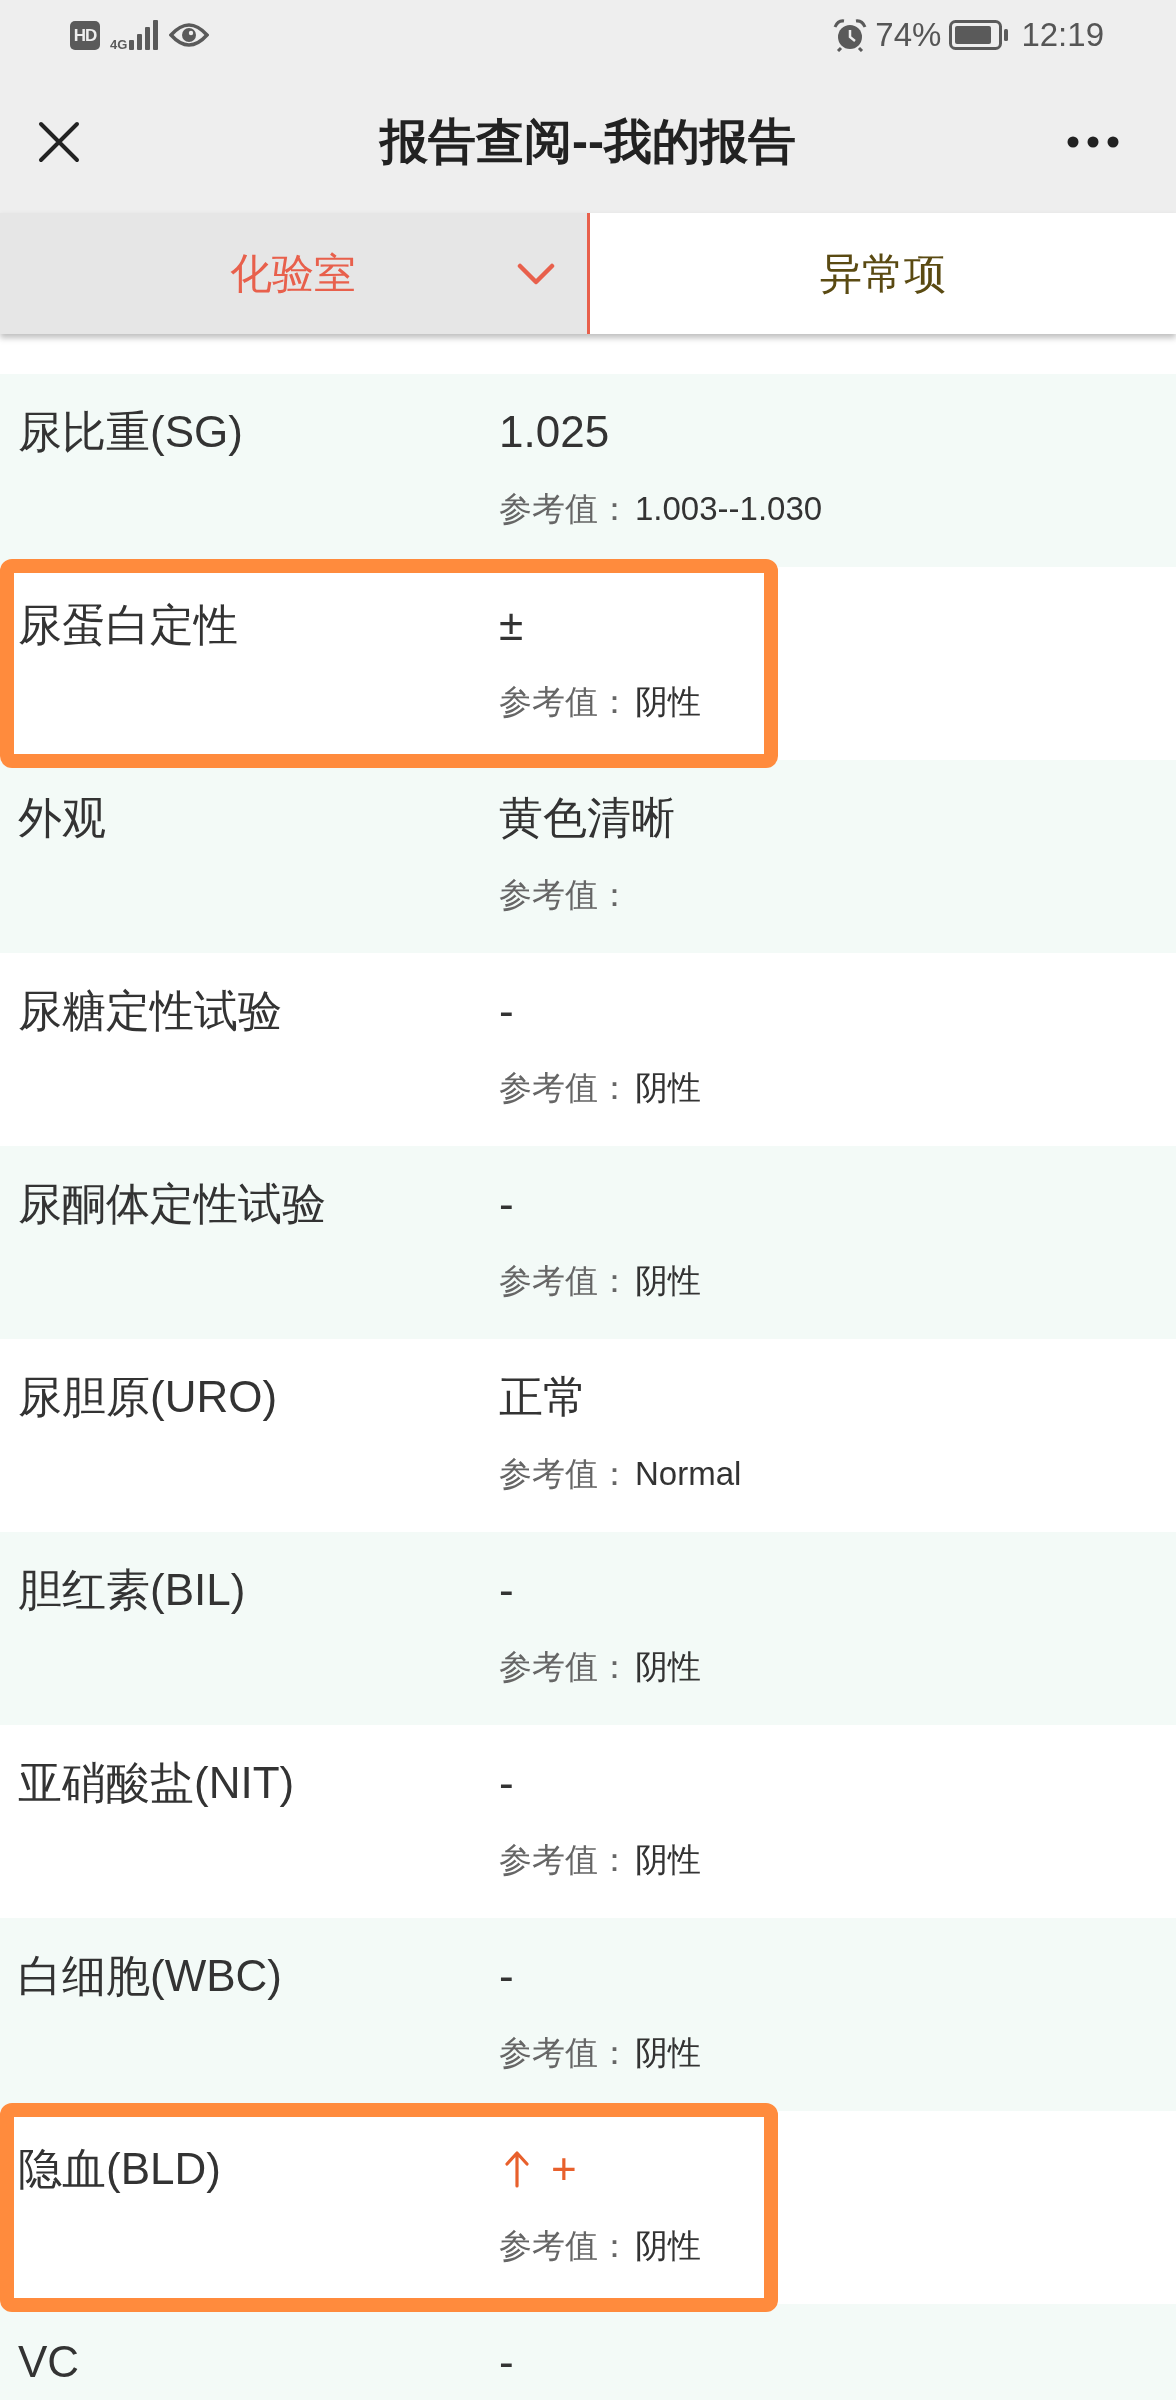 This screenshot has width=1176, height=2400. Describe the element at coordinates (882, 273) in the screenshot. I see `tab: 异常项` at that location.